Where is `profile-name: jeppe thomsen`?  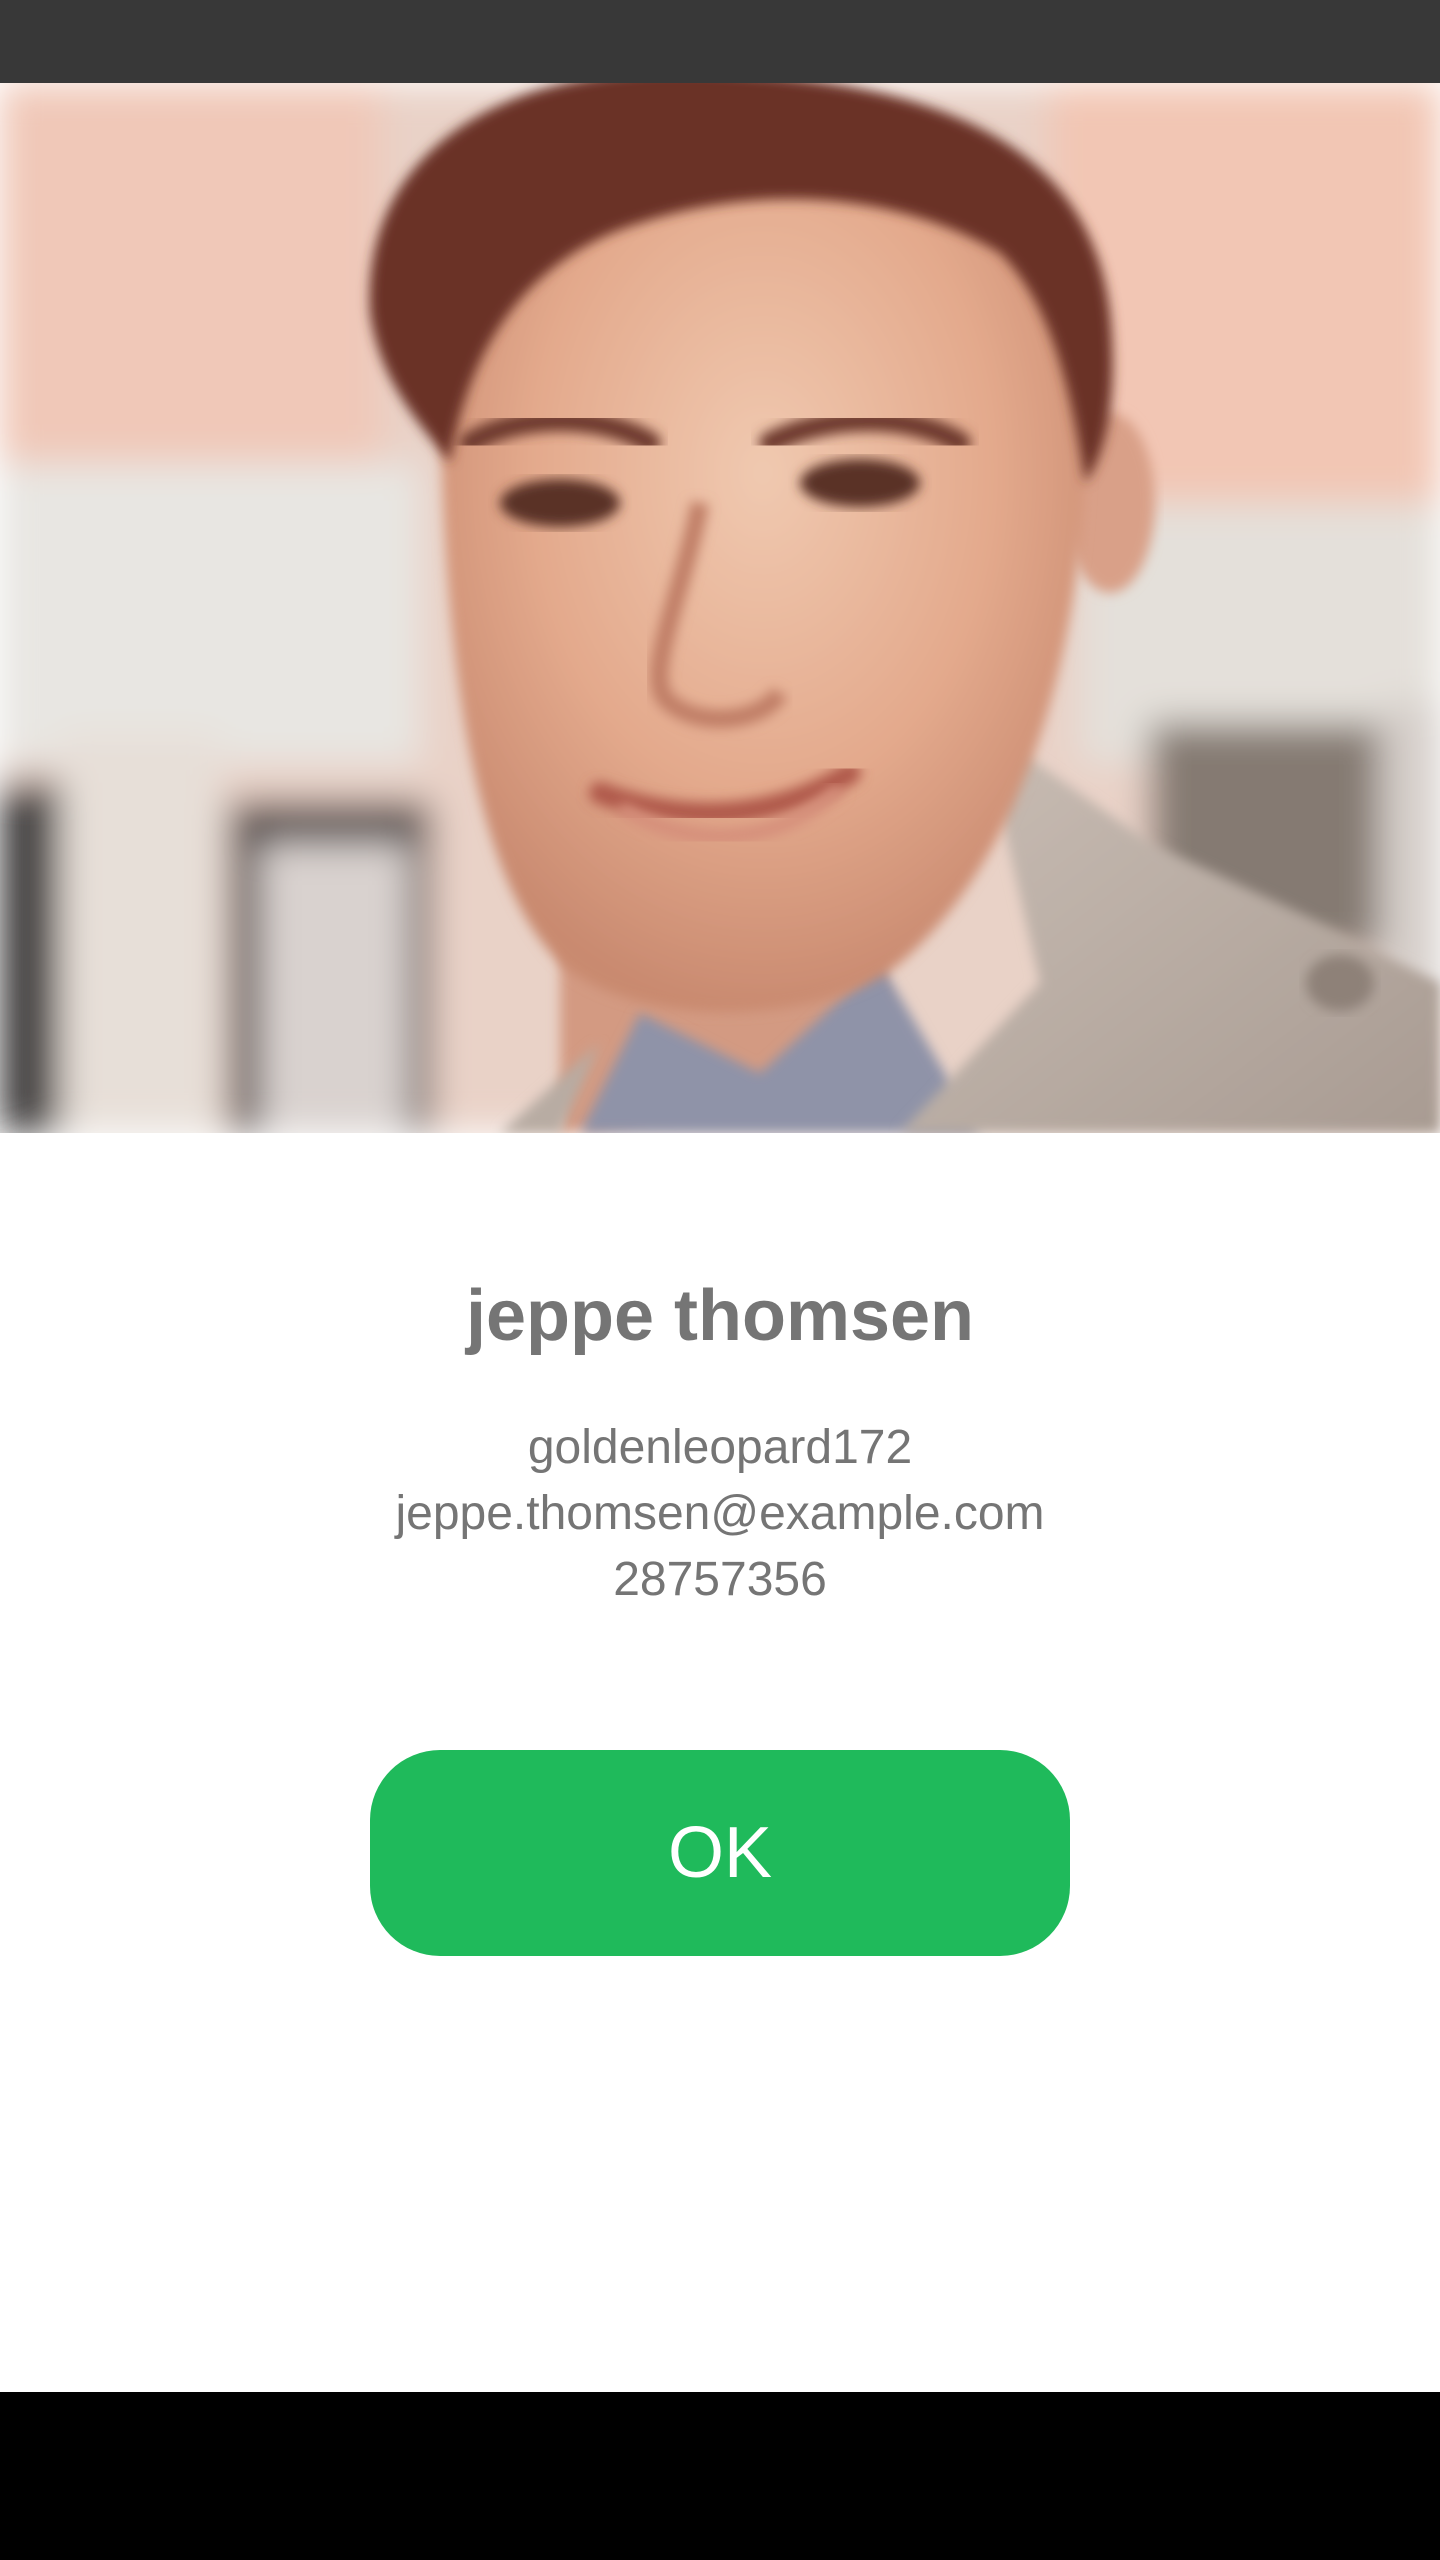 profile-name: jeppe thomsen is located at coordinates (720, 1316).